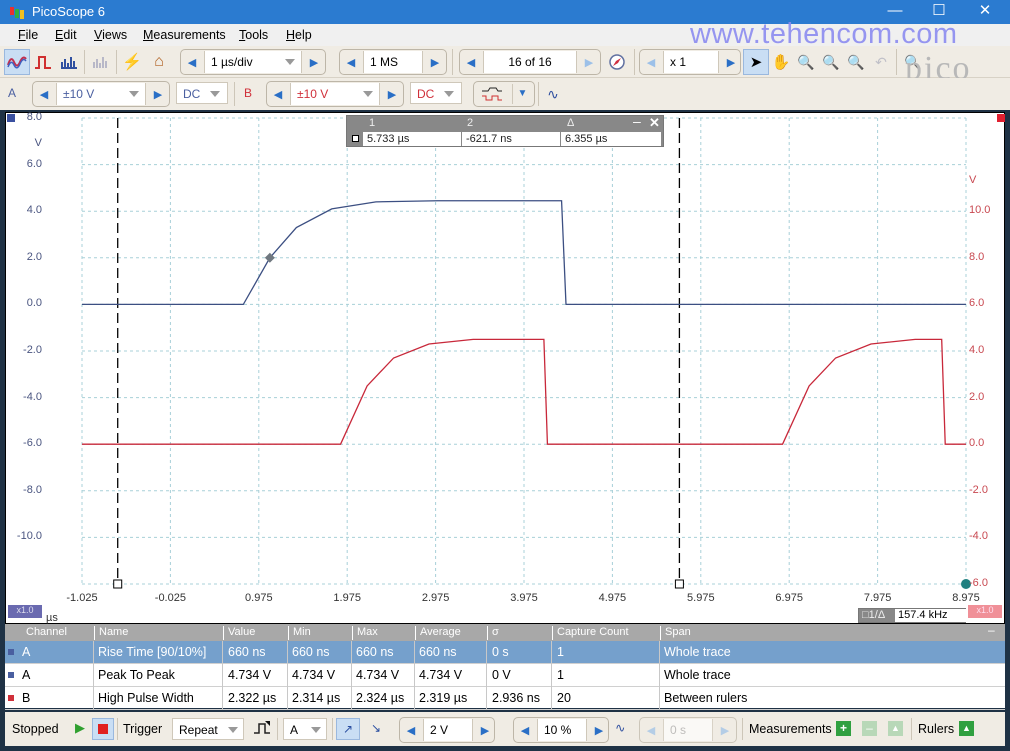 The width and height of the screenshot is (1010, 751). I want to click on close-panel-button: ✕, so click(654, 123).